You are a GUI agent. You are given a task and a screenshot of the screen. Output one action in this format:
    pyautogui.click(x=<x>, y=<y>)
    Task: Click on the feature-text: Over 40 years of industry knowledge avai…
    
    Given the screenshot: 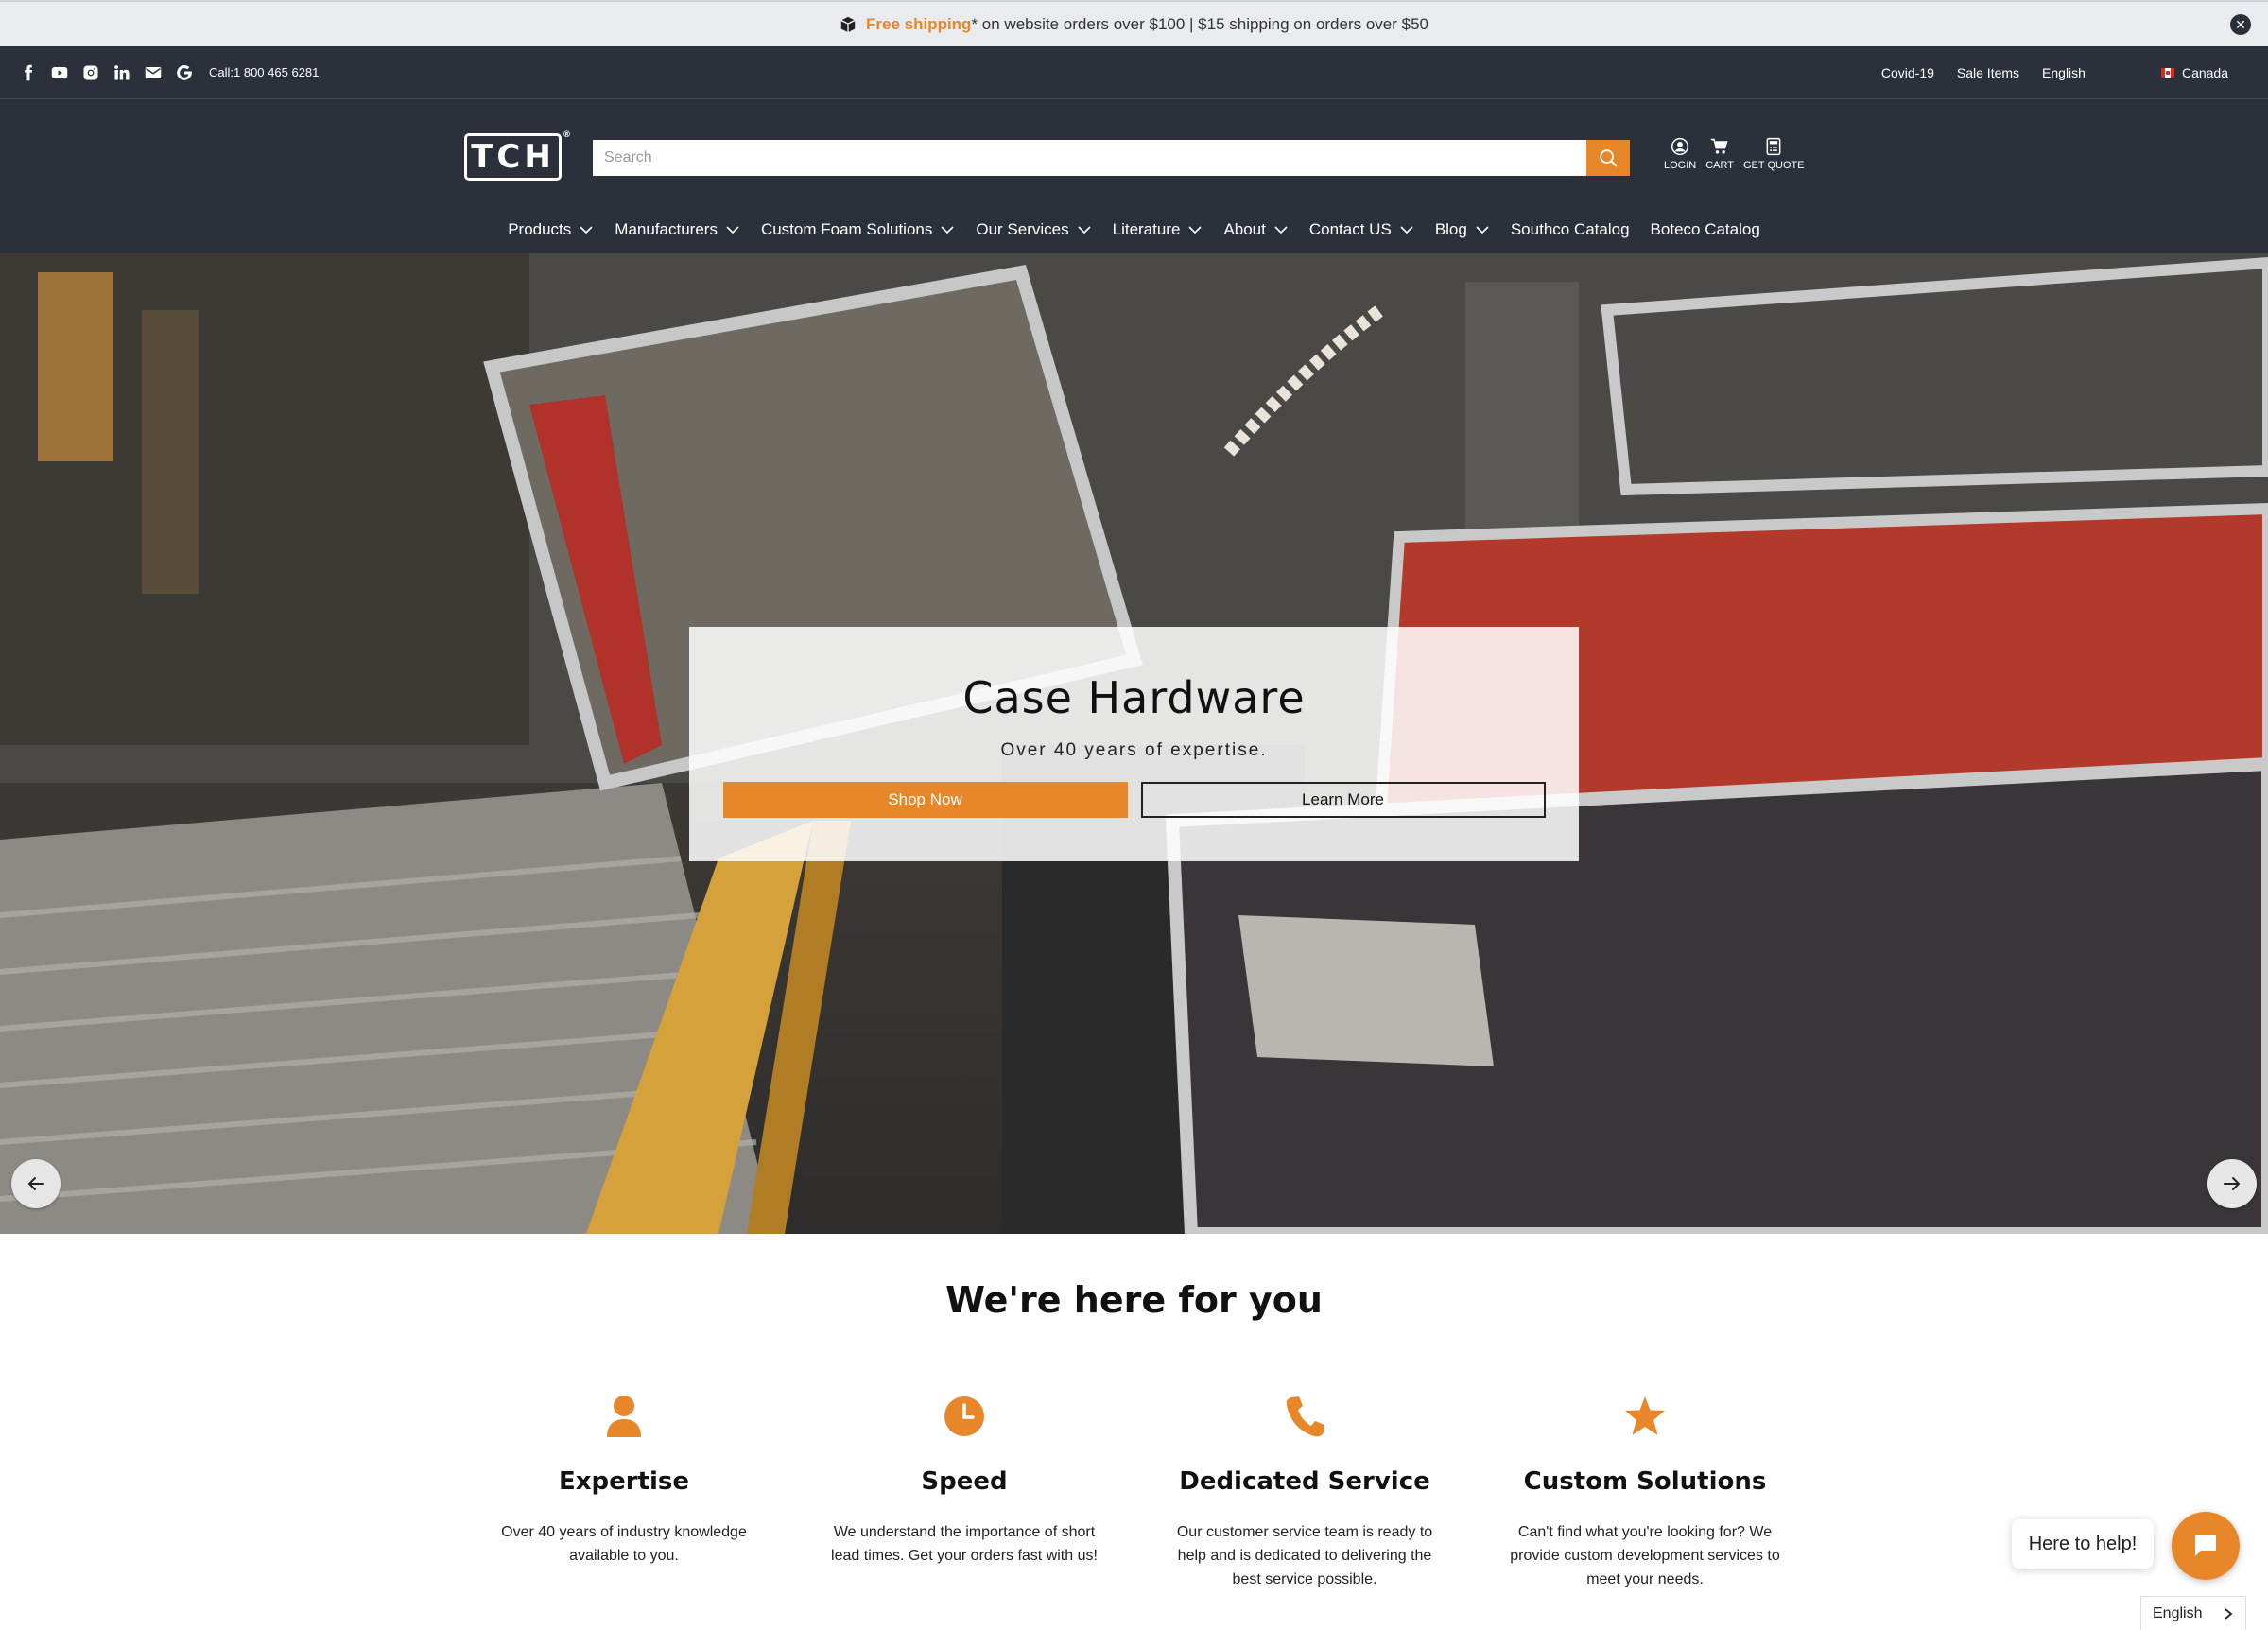 What is the action you would take?
    pyautogui.click(x=624, y=1544)
    